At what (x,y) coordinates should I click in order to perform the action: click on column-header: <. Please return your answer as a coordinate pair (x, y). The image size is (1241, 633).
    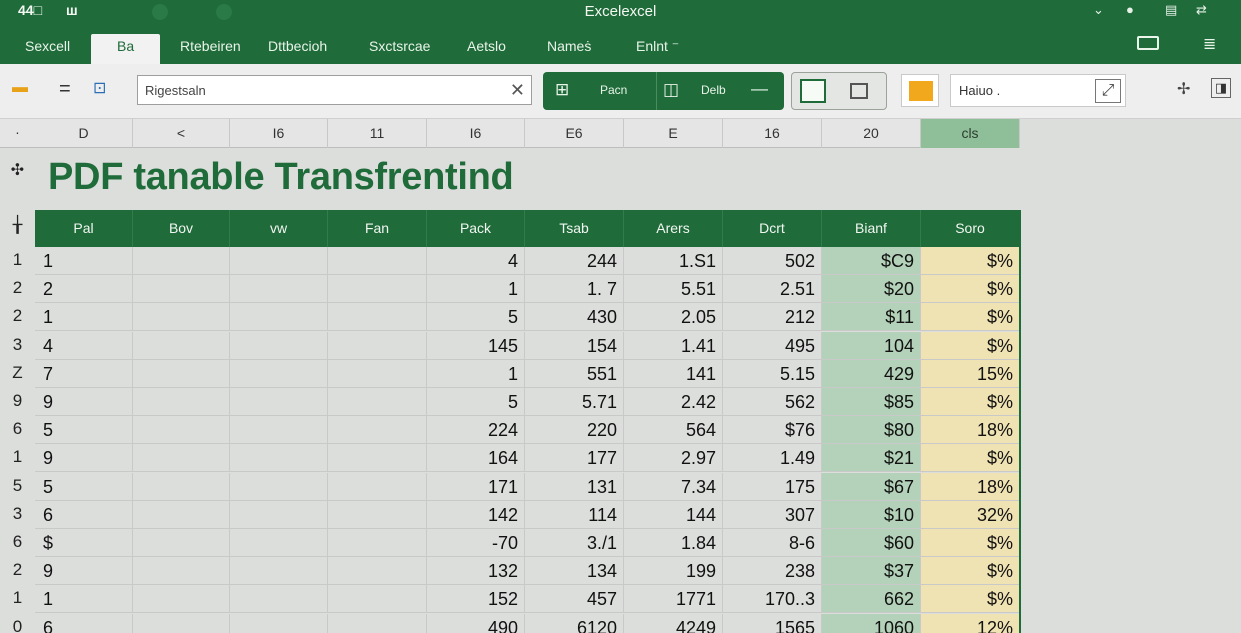
    Looking at the image, I should click on (181, 133).